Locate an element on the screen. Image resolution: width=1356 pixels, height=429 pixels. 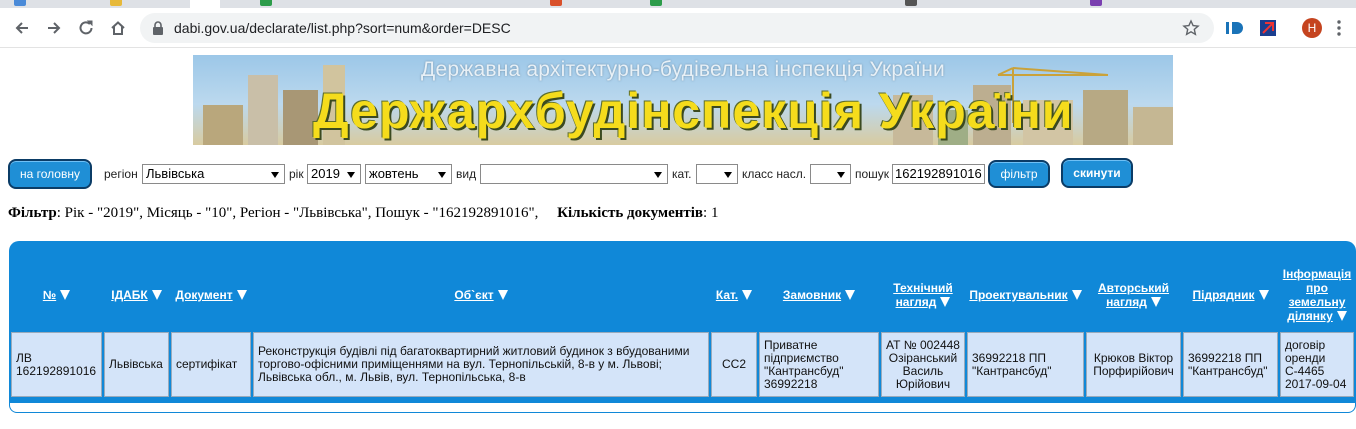
region-label: регіон is located at coordinates (121, 174).